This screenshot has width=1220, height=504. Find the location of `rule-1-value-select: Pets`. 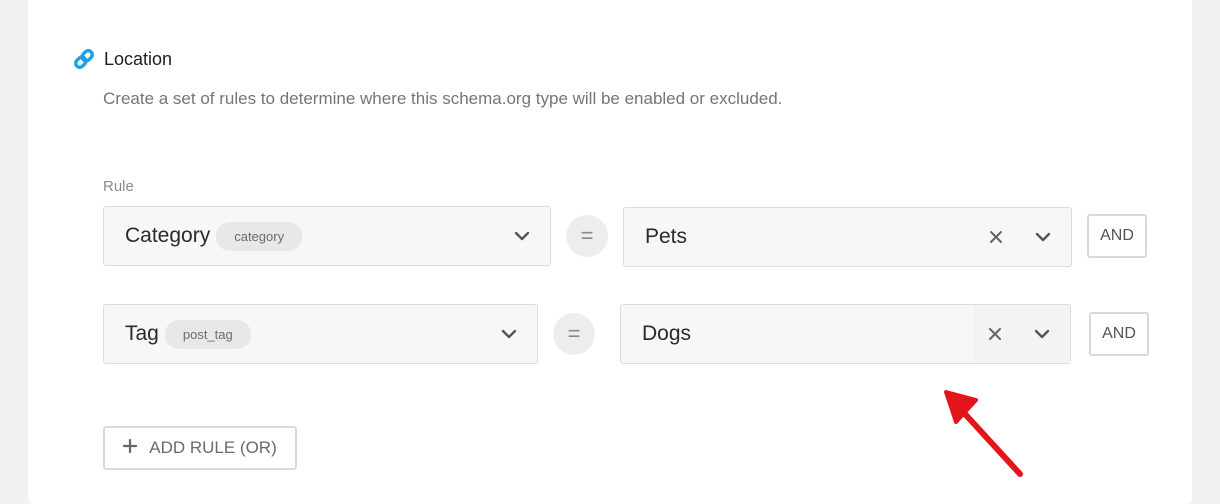

rule-1-value-select: Pets is located at coordinates (847, 237).